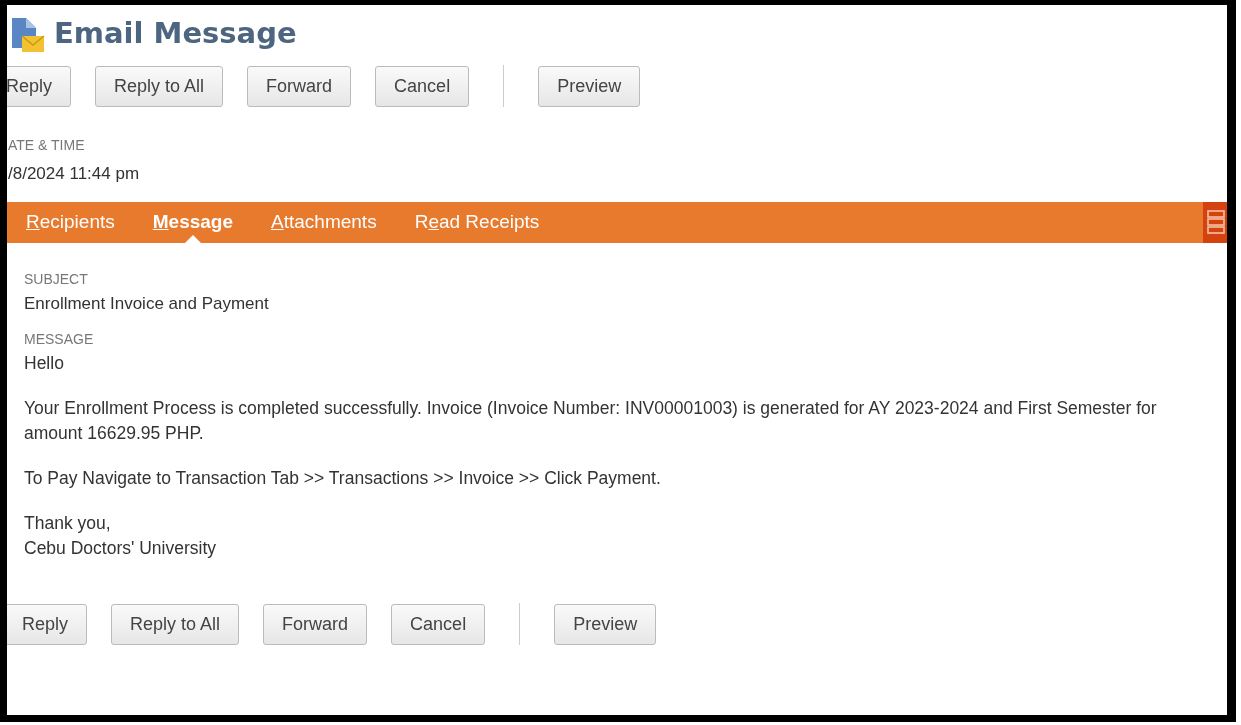 This screenshot has width=1241, height=725. I want to click on subject-label: SUBJECT, so click(56, 279).